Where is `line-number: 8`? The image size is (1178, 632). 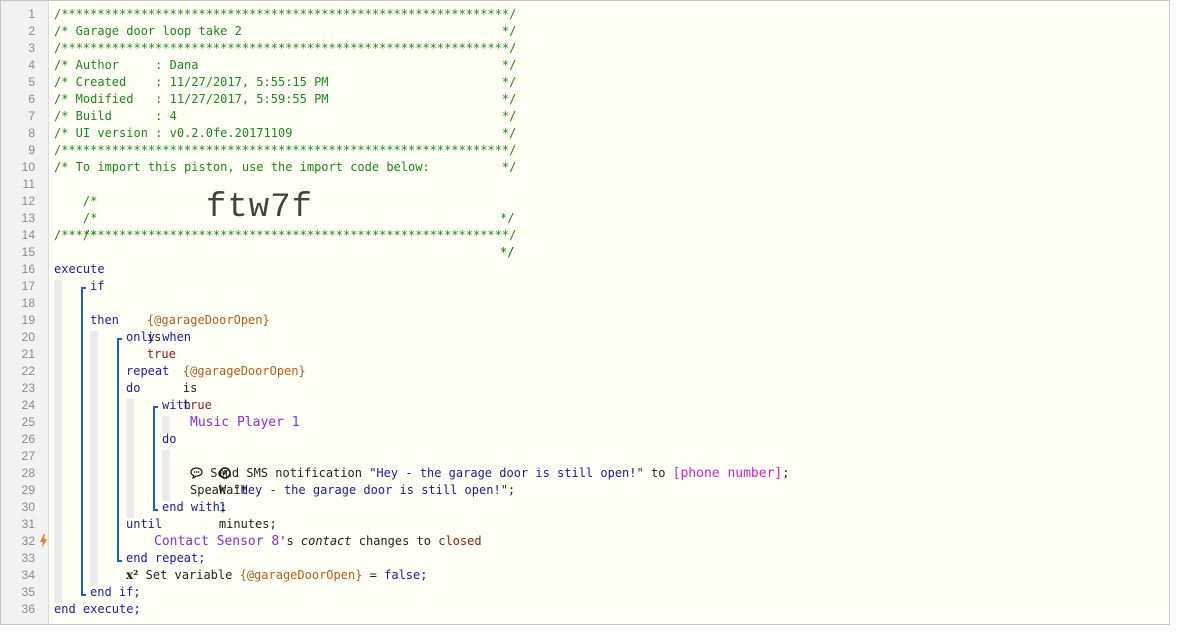 line-number: 8 is located at coordinates (31, 133).